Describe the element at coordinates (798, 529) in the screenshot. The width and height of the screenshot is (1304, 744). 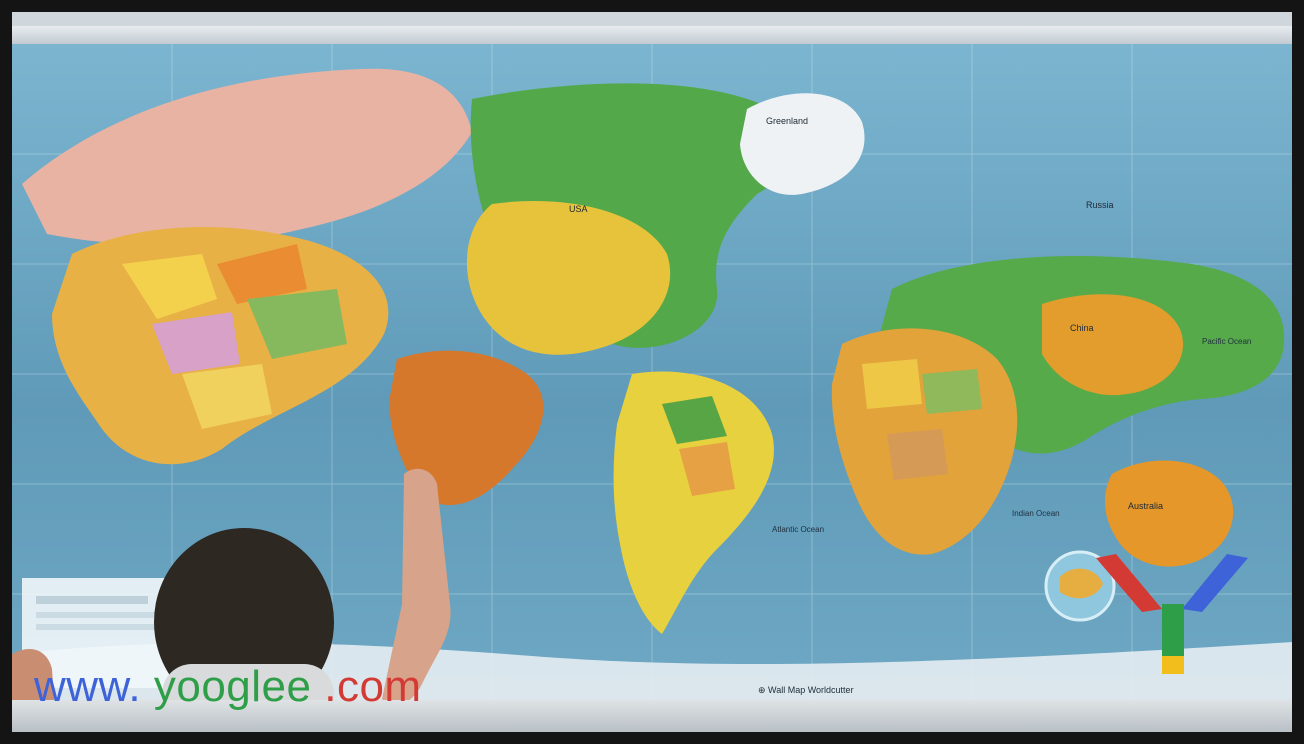
I see `label-atlantic-ocean: Atlantic Ocean` at that location.